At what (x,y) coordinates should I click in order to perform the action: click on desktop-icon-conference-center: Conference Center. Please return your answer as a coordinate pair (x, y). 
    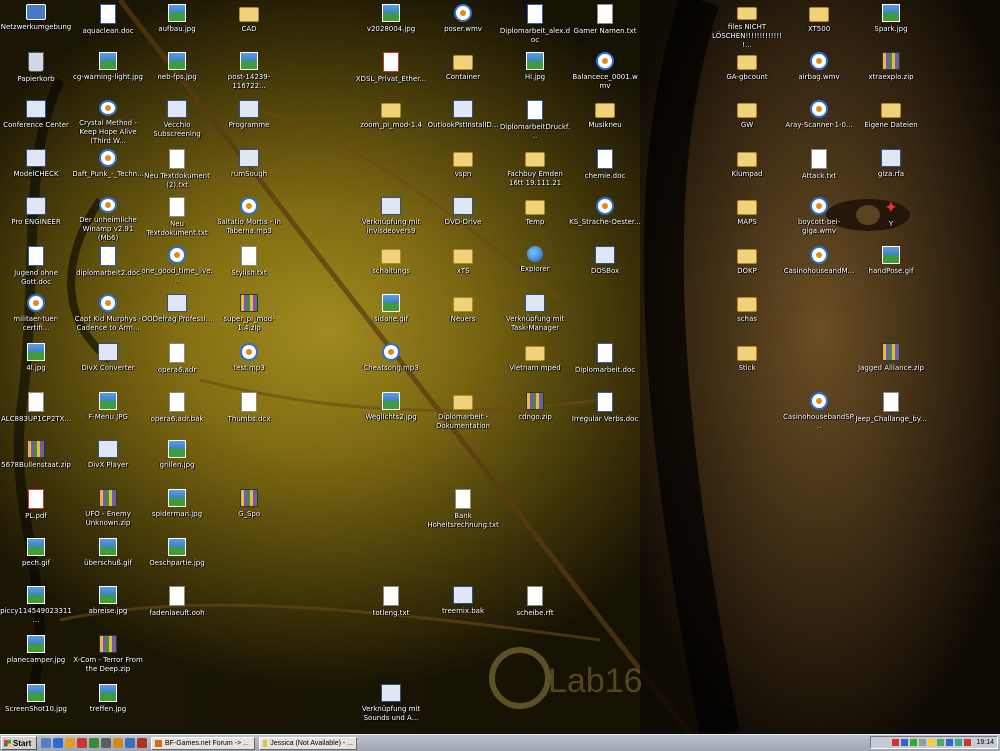
    Looking at the image, I should click on (36, 122).